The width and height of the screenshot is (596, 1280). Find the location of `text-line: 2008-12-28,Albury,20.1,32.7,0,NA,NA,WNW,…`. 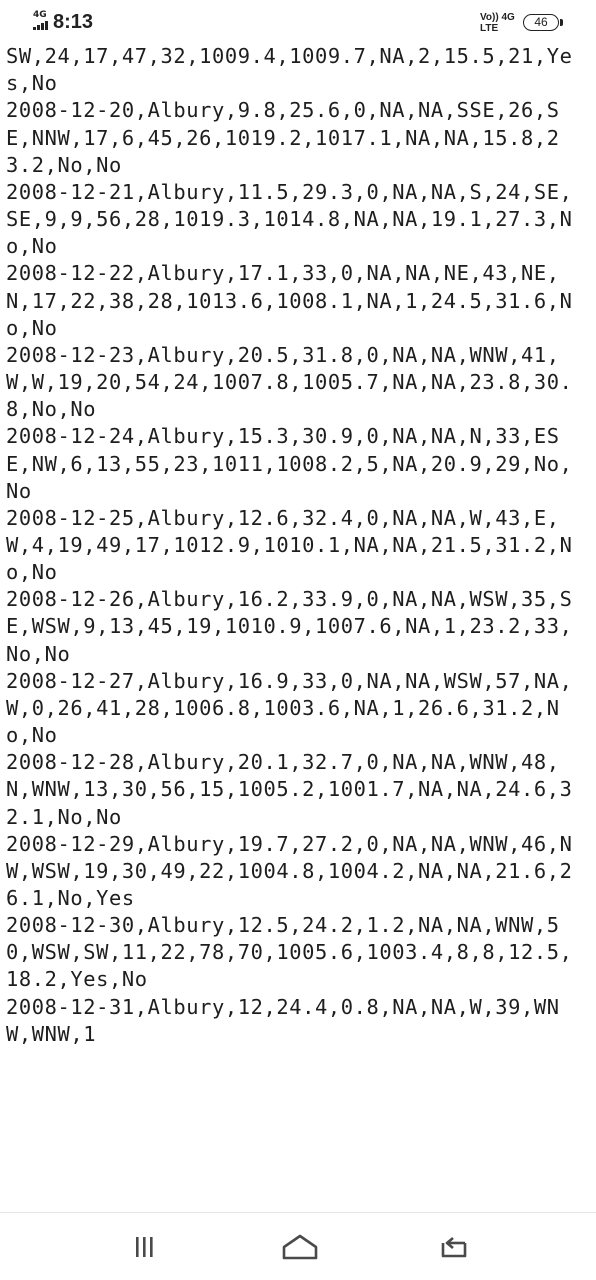

text-line: 2008-12-28,Albury,20.1,32.7,0,NA,NA,WNW,… is located at coordinates (289, 789).